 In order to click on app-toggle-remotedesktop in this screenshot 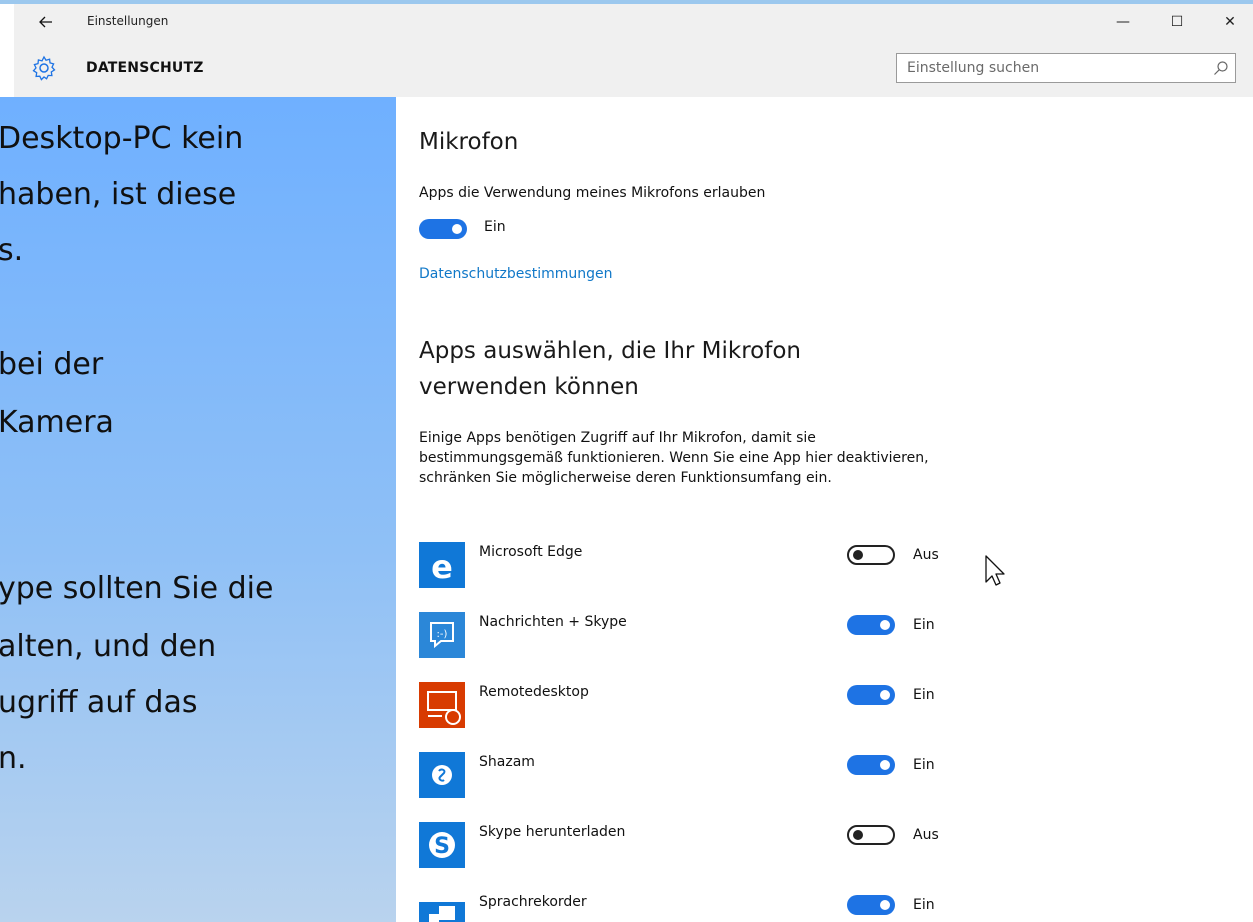, I will do `click(871, 695)`.